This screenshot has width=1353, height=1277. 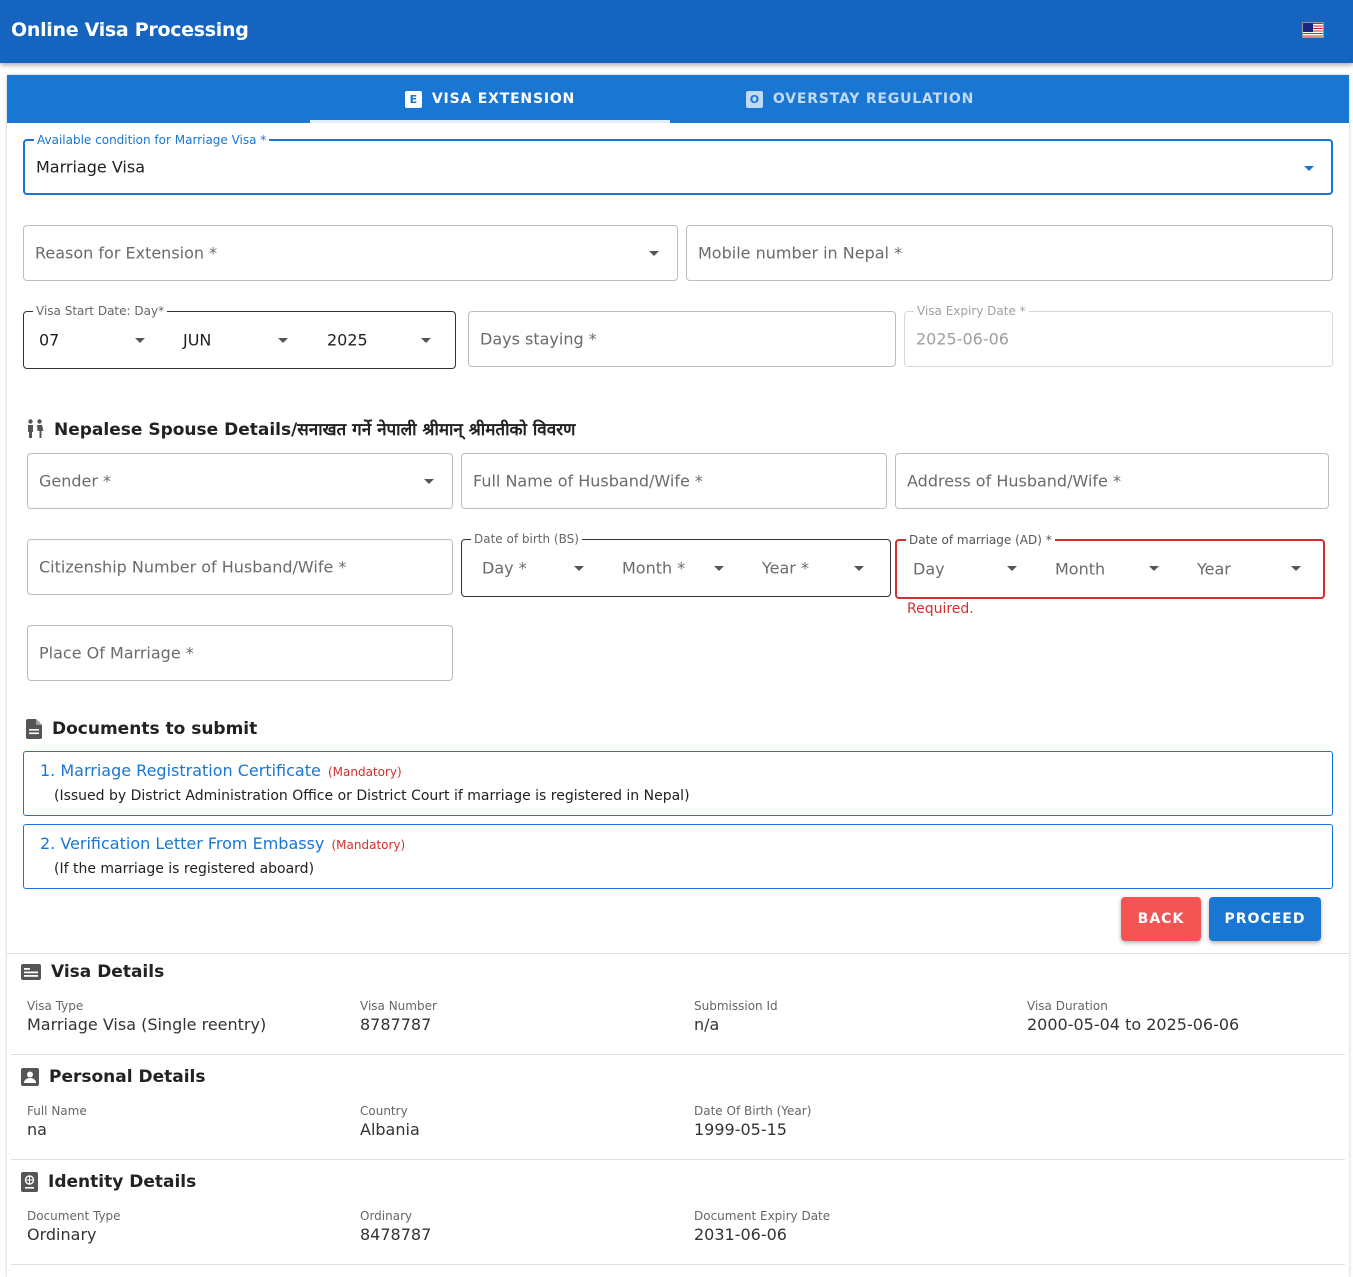 I want to click on document-title: 2. Verification Letter From Embassy, so click(x=182, y=843).